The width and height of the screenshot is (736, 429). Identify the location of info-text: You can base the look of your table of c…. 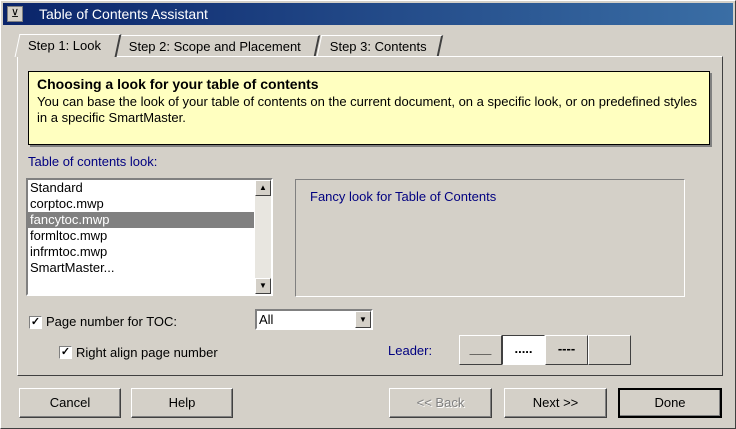
(367, 109).